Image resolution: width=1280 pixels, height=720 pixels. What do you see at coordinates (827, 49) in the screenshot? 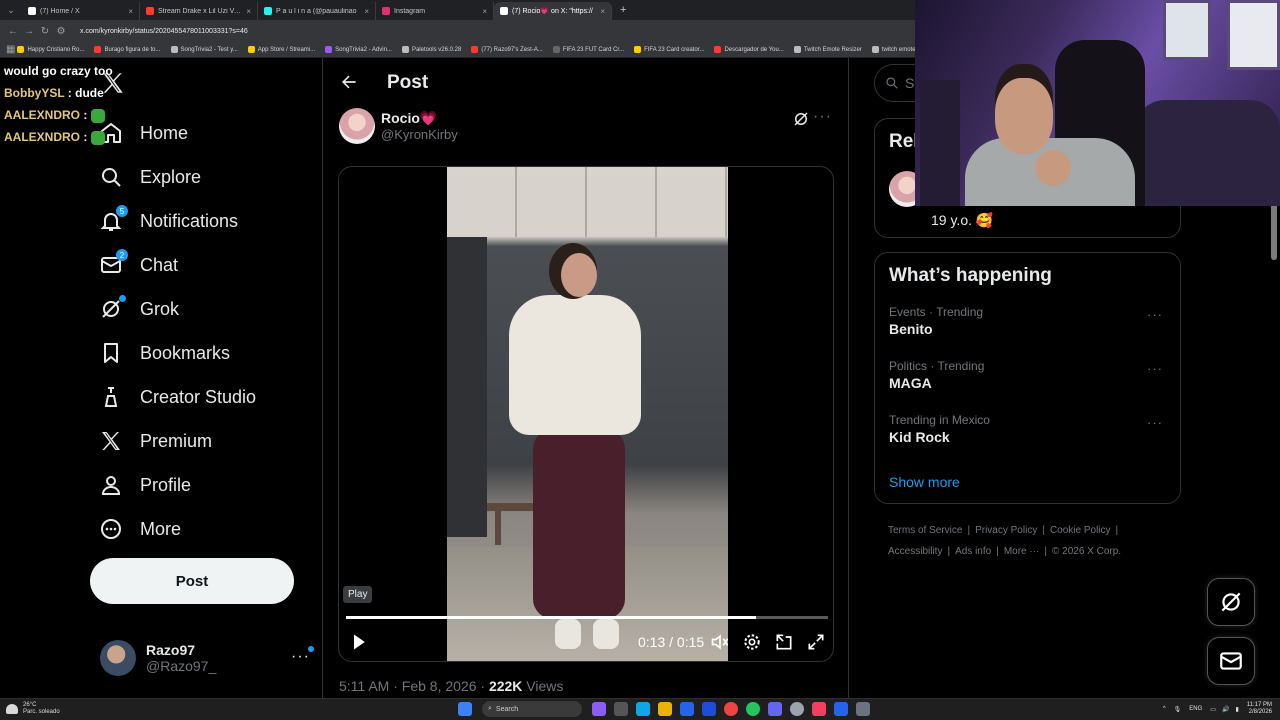
I see `bookmark-item: Twitch Emote Resizer` at bounding box center [827, 49].